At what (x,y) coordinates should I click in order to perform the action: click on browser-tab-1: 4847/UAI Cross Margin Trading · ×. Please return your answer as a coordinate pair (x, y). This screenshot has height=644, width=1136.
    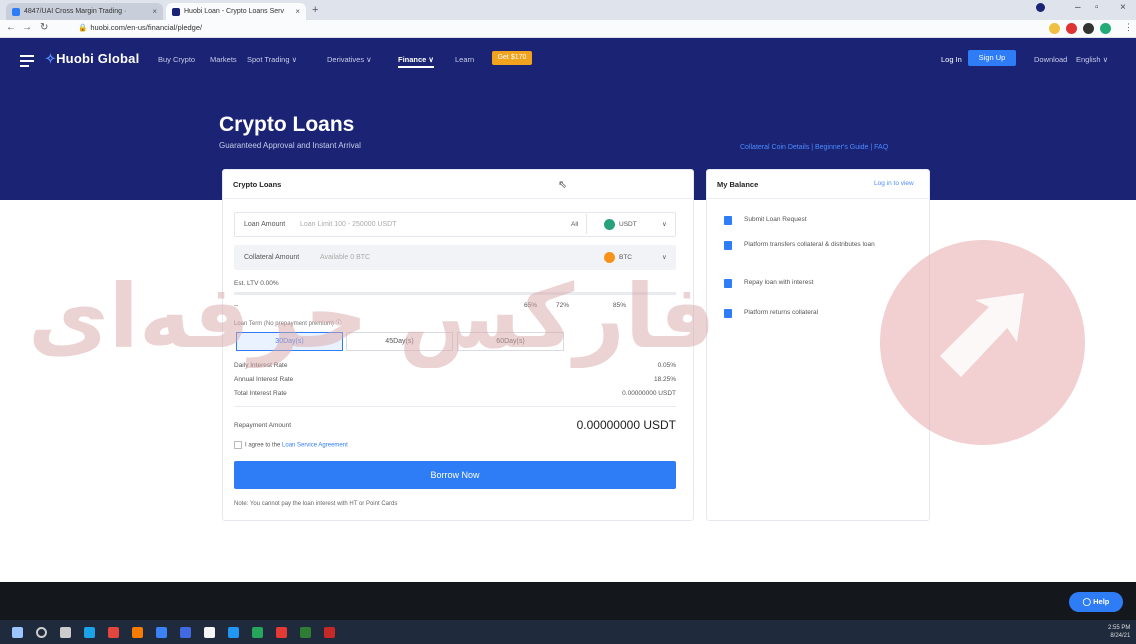
    Looking at the image, I should click on (84, 11).